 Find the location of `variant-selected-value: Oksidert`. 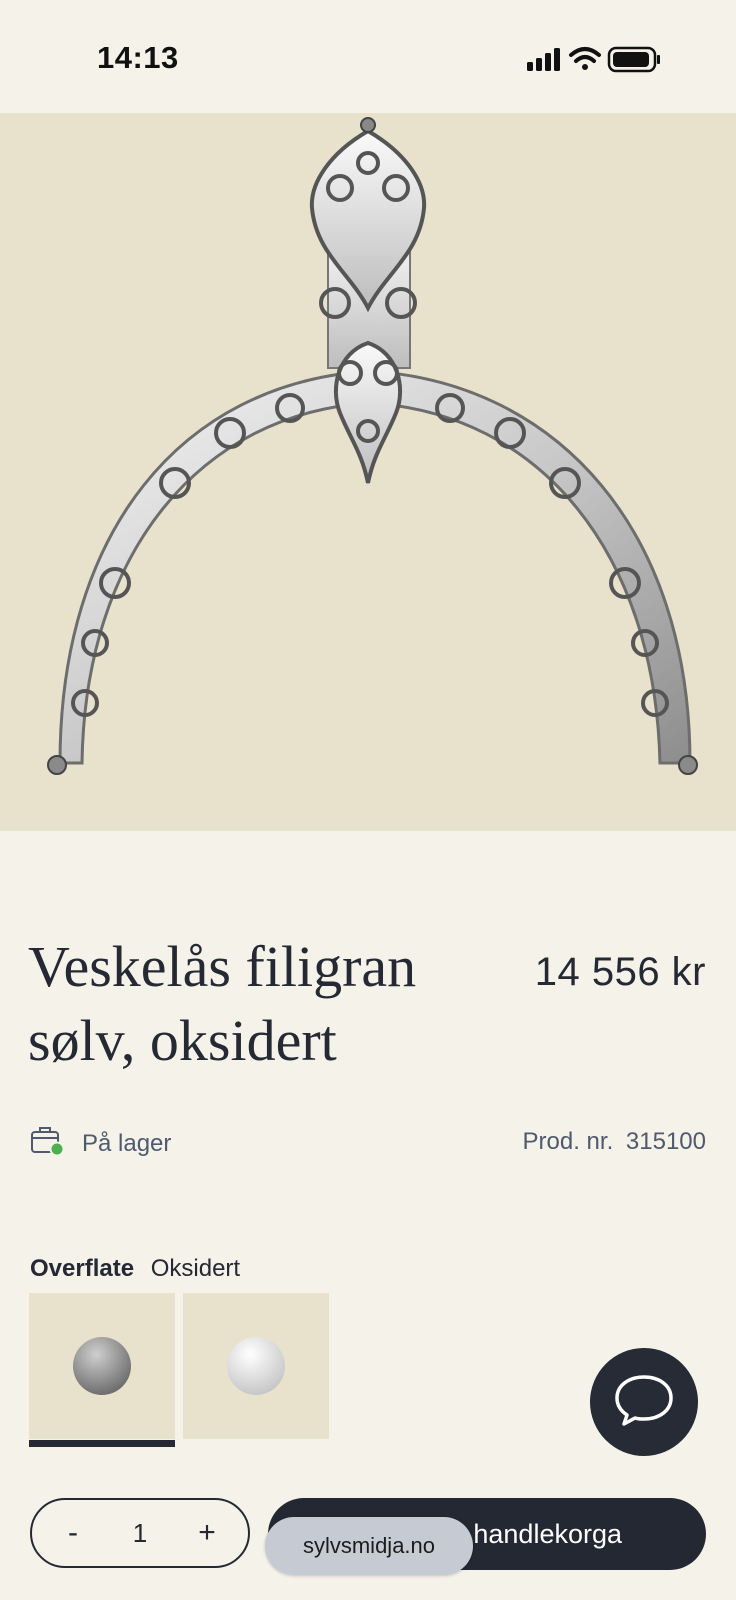

variant-selected-value: Oksidert is located at coordinates (195, 1268).